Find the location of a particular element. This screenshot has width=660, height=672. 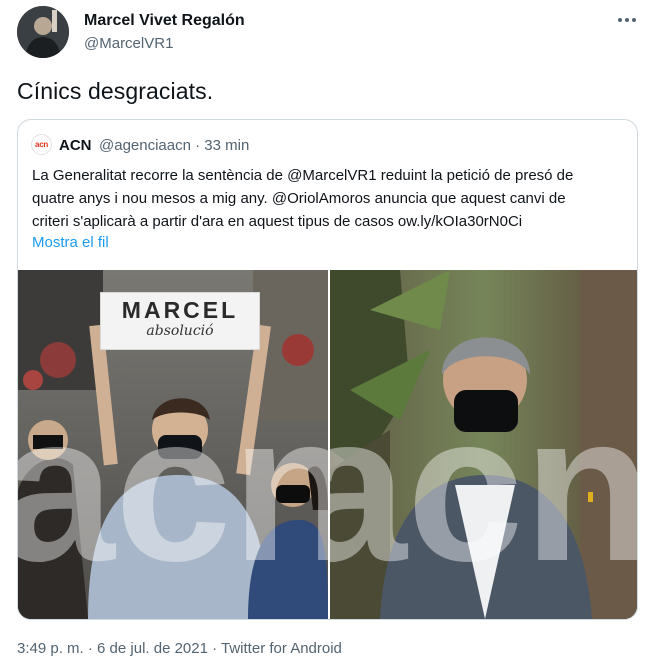

author-avatar is located at coordinates (43, 32).